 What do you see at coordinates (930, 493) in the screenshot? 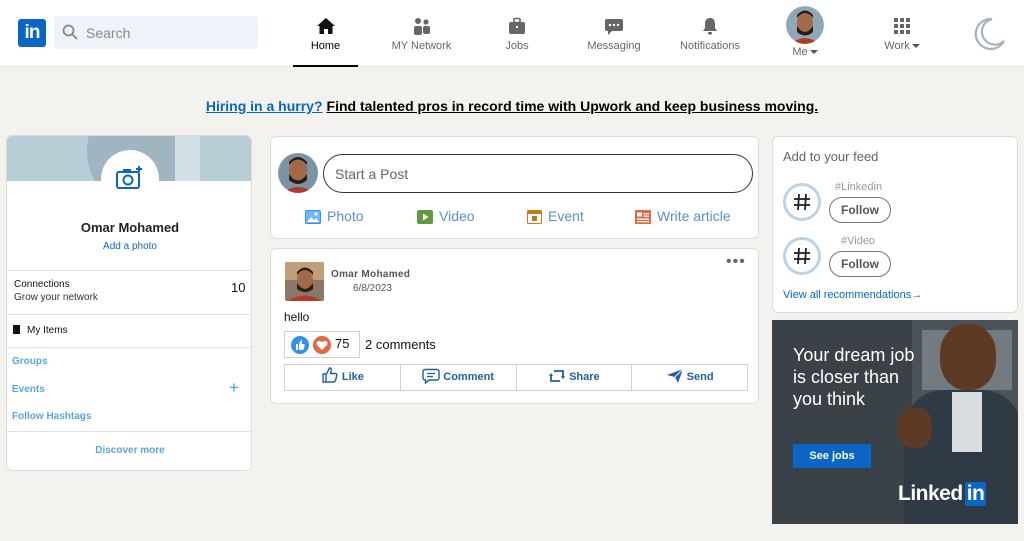
I see `ad-brand: Linked` at bounding box center [930, 493].